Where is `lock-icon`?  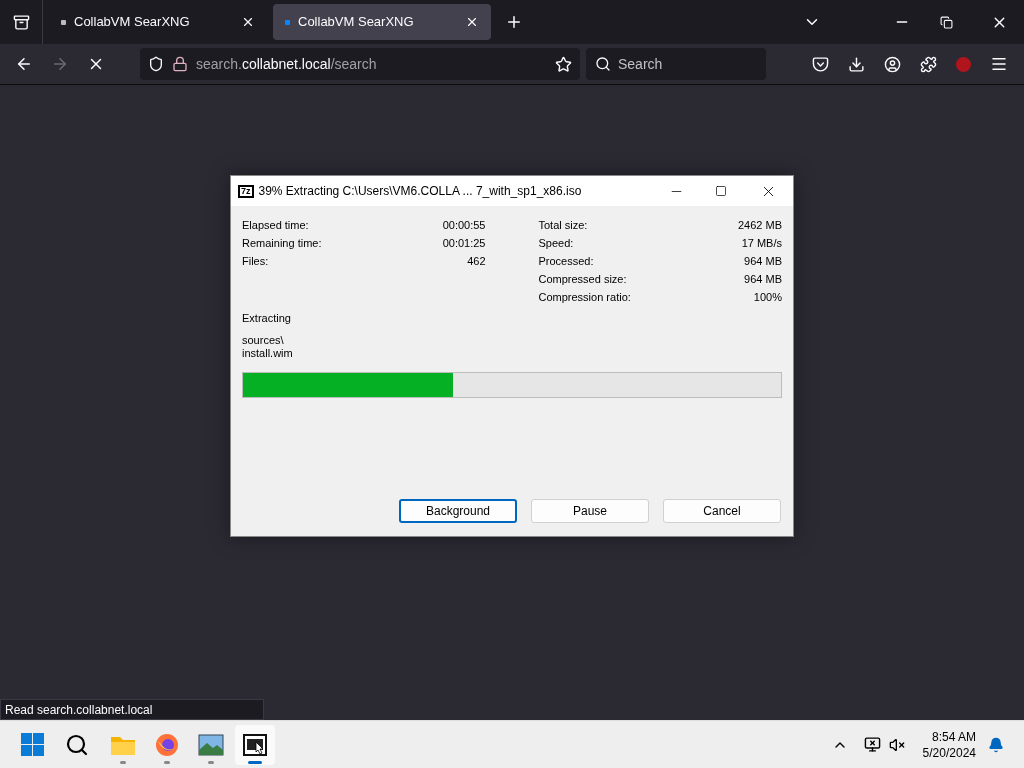 lock-icon is located at coordinates (180, 64).